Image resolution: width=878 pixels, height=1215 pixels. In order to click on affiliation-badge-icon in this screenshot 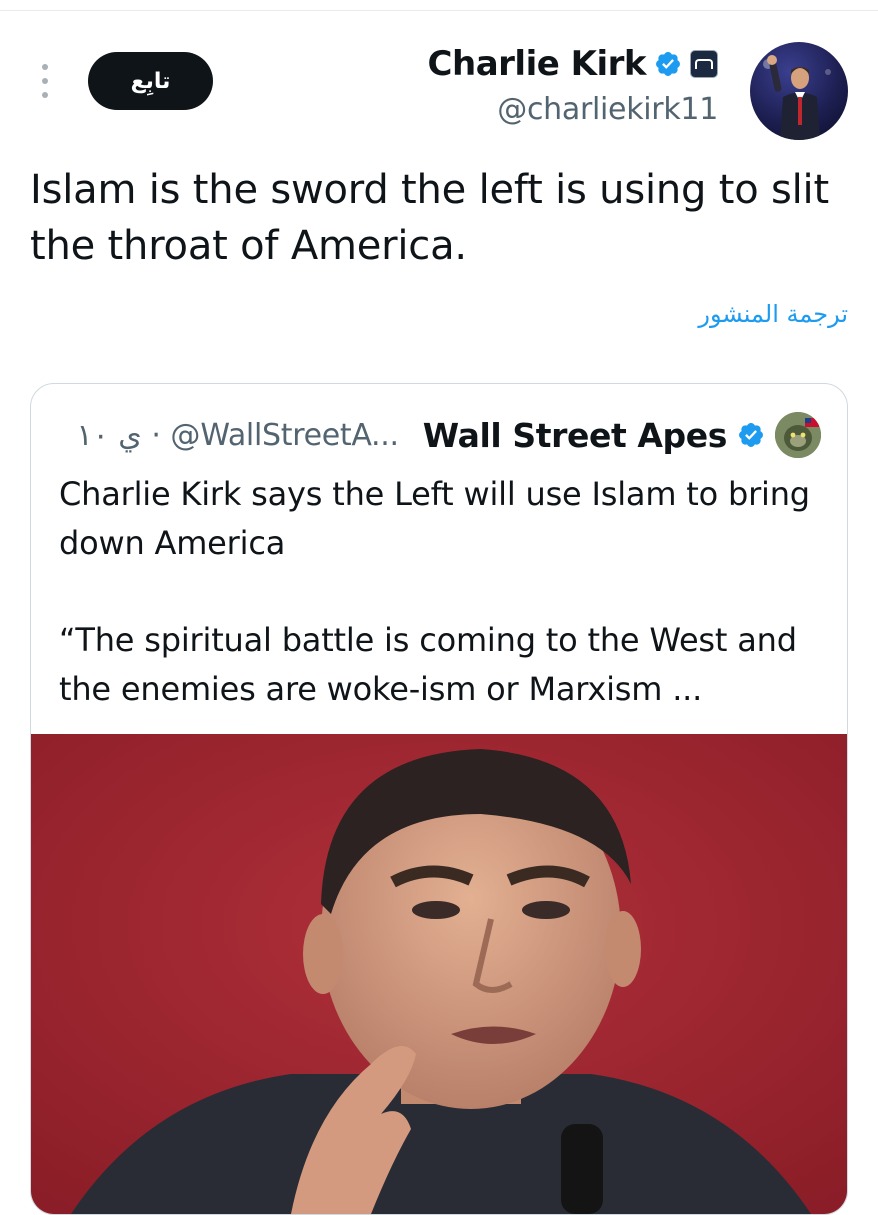, I will do `click(704, 64)`.